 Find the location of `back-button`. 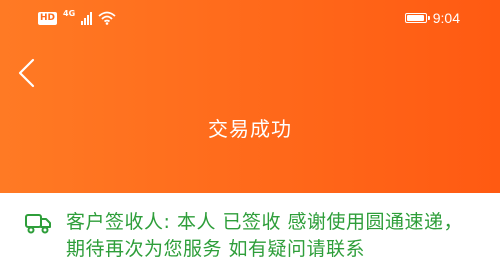

back-button is located at coordinates (27, 73).